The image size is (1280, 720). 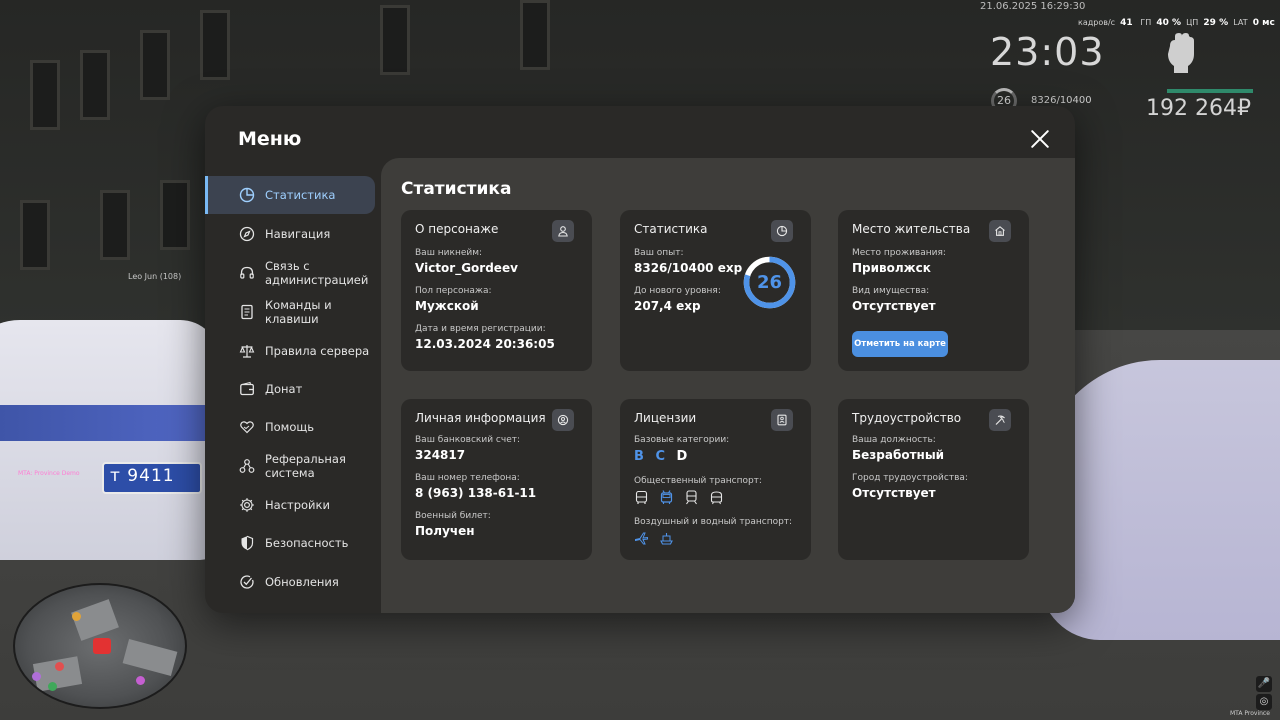 What do you see at coordinates (247, 427) in the screenshot?
I see `heart-hand-icon` at bounding box center [247, 427].